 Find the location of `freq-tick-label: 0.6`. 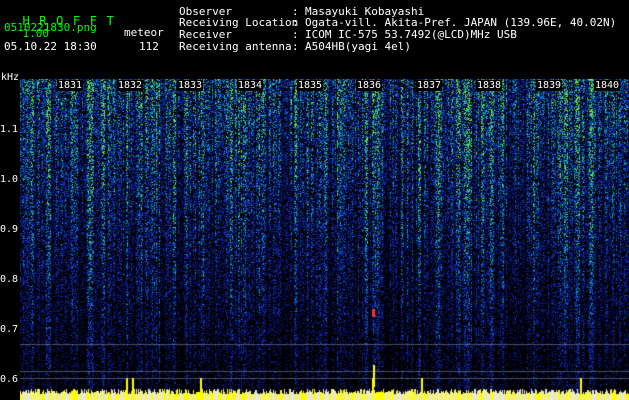

freq-tick-label: 0.6 is located at coordinates (9, 379).